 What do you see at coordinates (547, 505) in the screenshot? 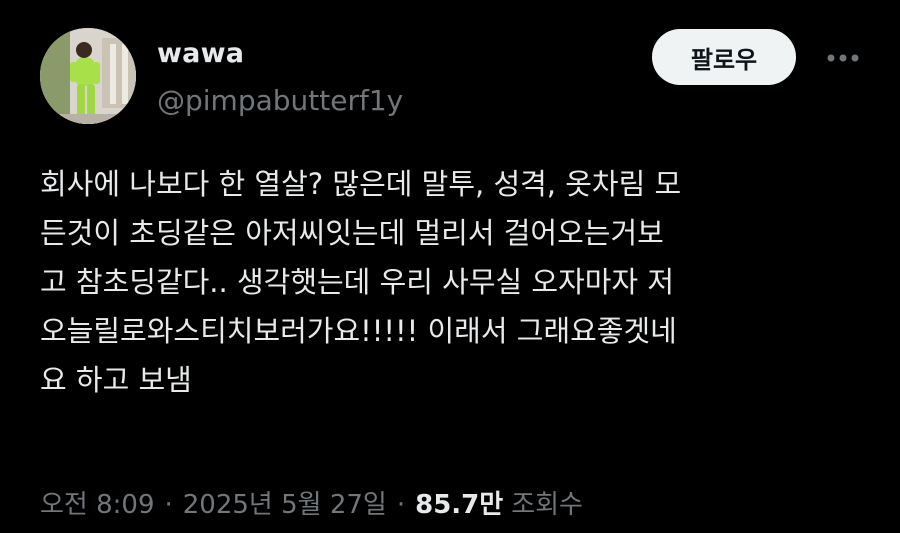
I see `views-label: 조회수` at bounding box center [547, 505].